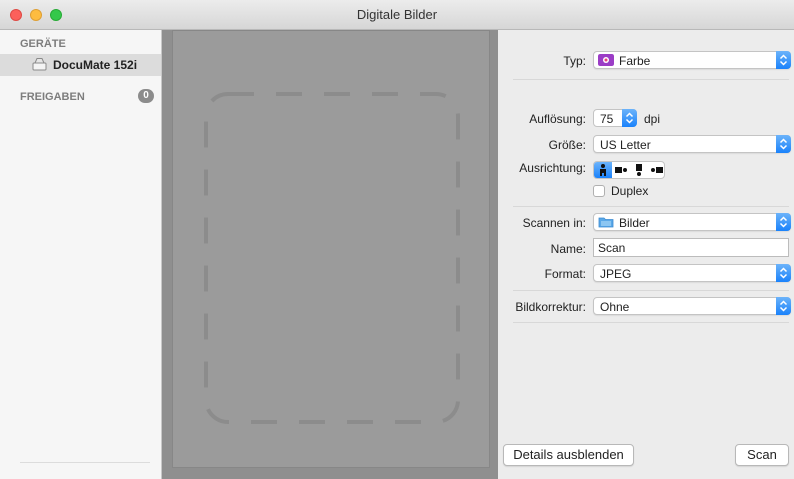 This screenshot has height=479, width=794. What do you see at coordinates (568, 249) in the screenshot?
I see `name-label: Name:` at bounding box center [568, 249].